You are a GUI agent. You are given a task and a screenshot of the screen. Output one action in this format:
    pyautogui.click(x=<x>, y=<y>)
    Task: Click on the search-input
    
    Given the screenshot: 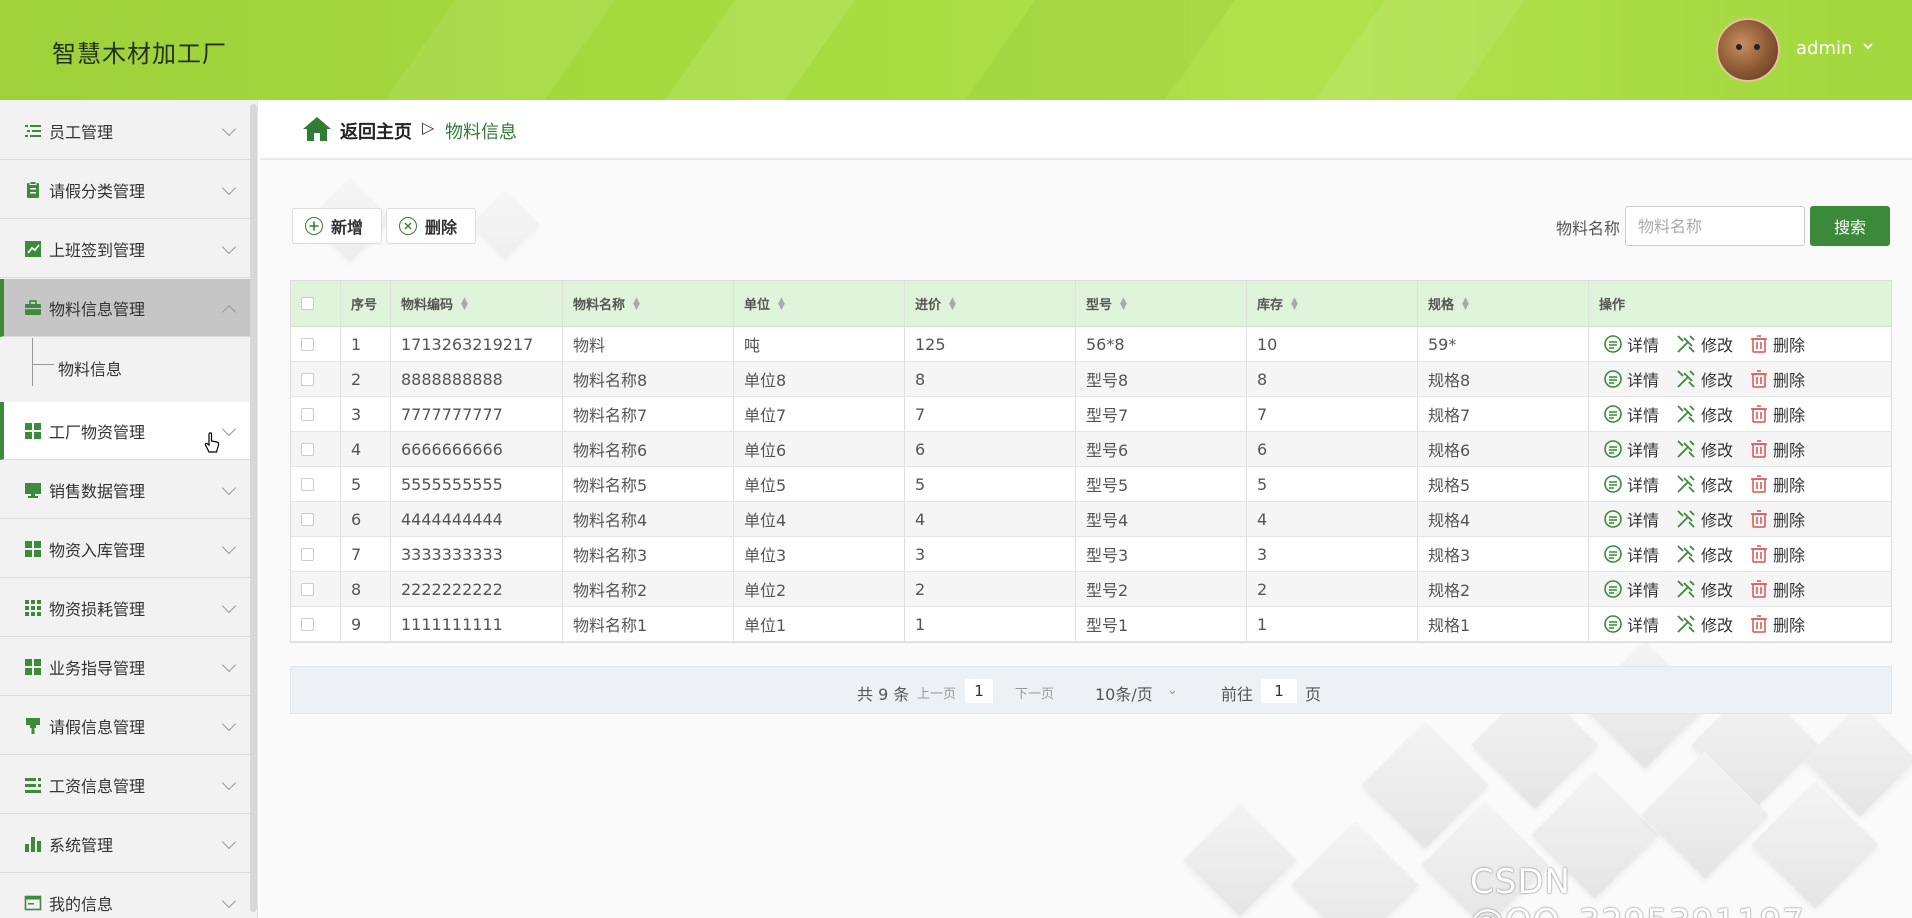 What is the action you would take?
    pyautogui.click(x=1715, y=226)
    